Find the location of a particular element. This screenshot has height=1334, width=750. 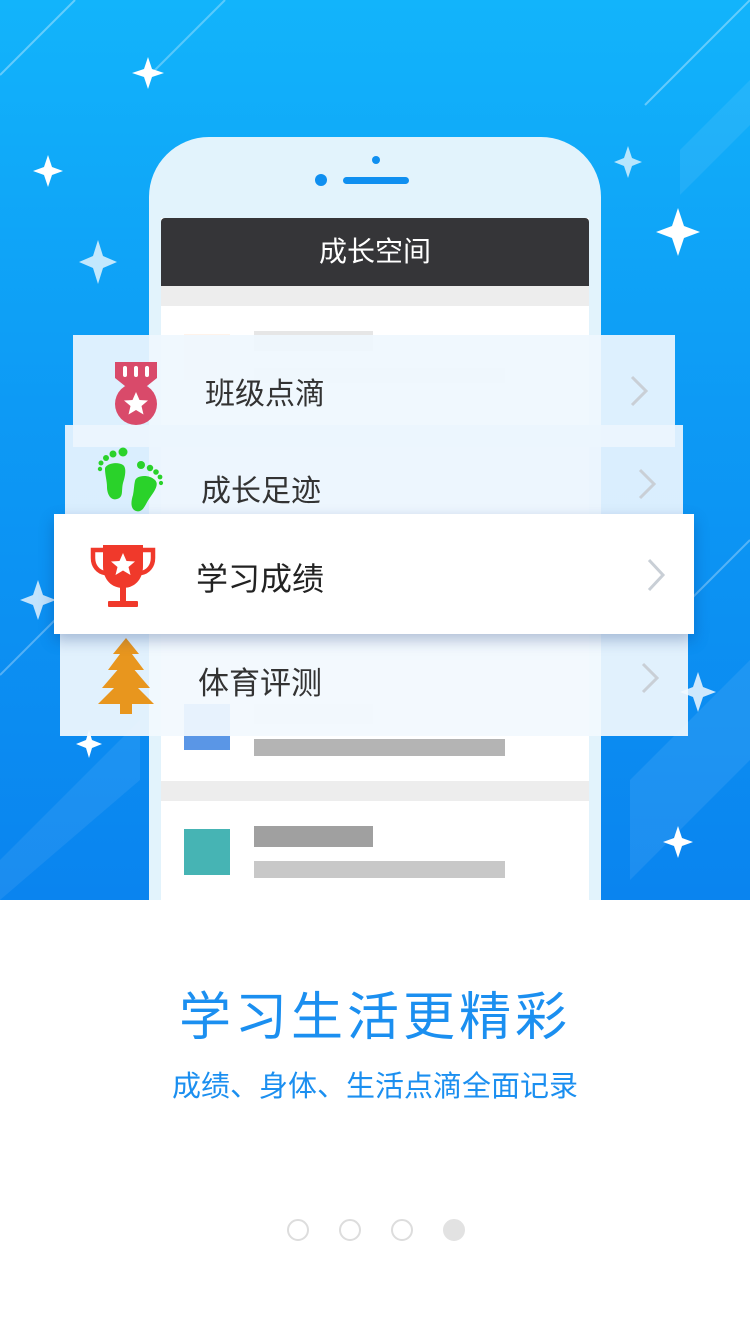

phone-speaker is located at coordinates (376, 180).